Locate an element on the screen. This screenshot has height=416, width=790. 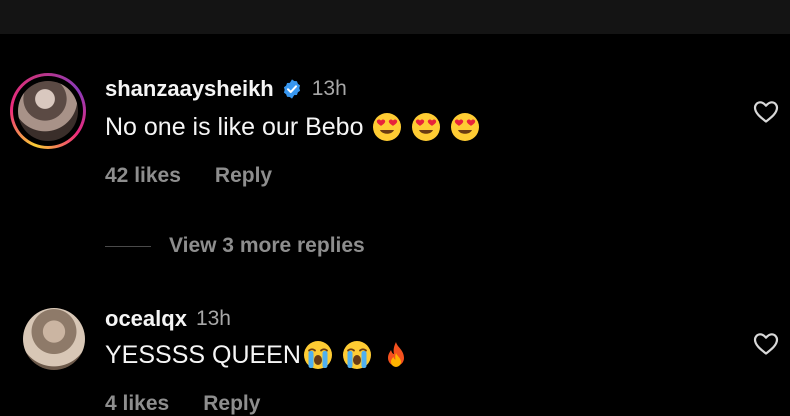
comment-text: YESSSS QUEEN is located at coordinates (258, 355).